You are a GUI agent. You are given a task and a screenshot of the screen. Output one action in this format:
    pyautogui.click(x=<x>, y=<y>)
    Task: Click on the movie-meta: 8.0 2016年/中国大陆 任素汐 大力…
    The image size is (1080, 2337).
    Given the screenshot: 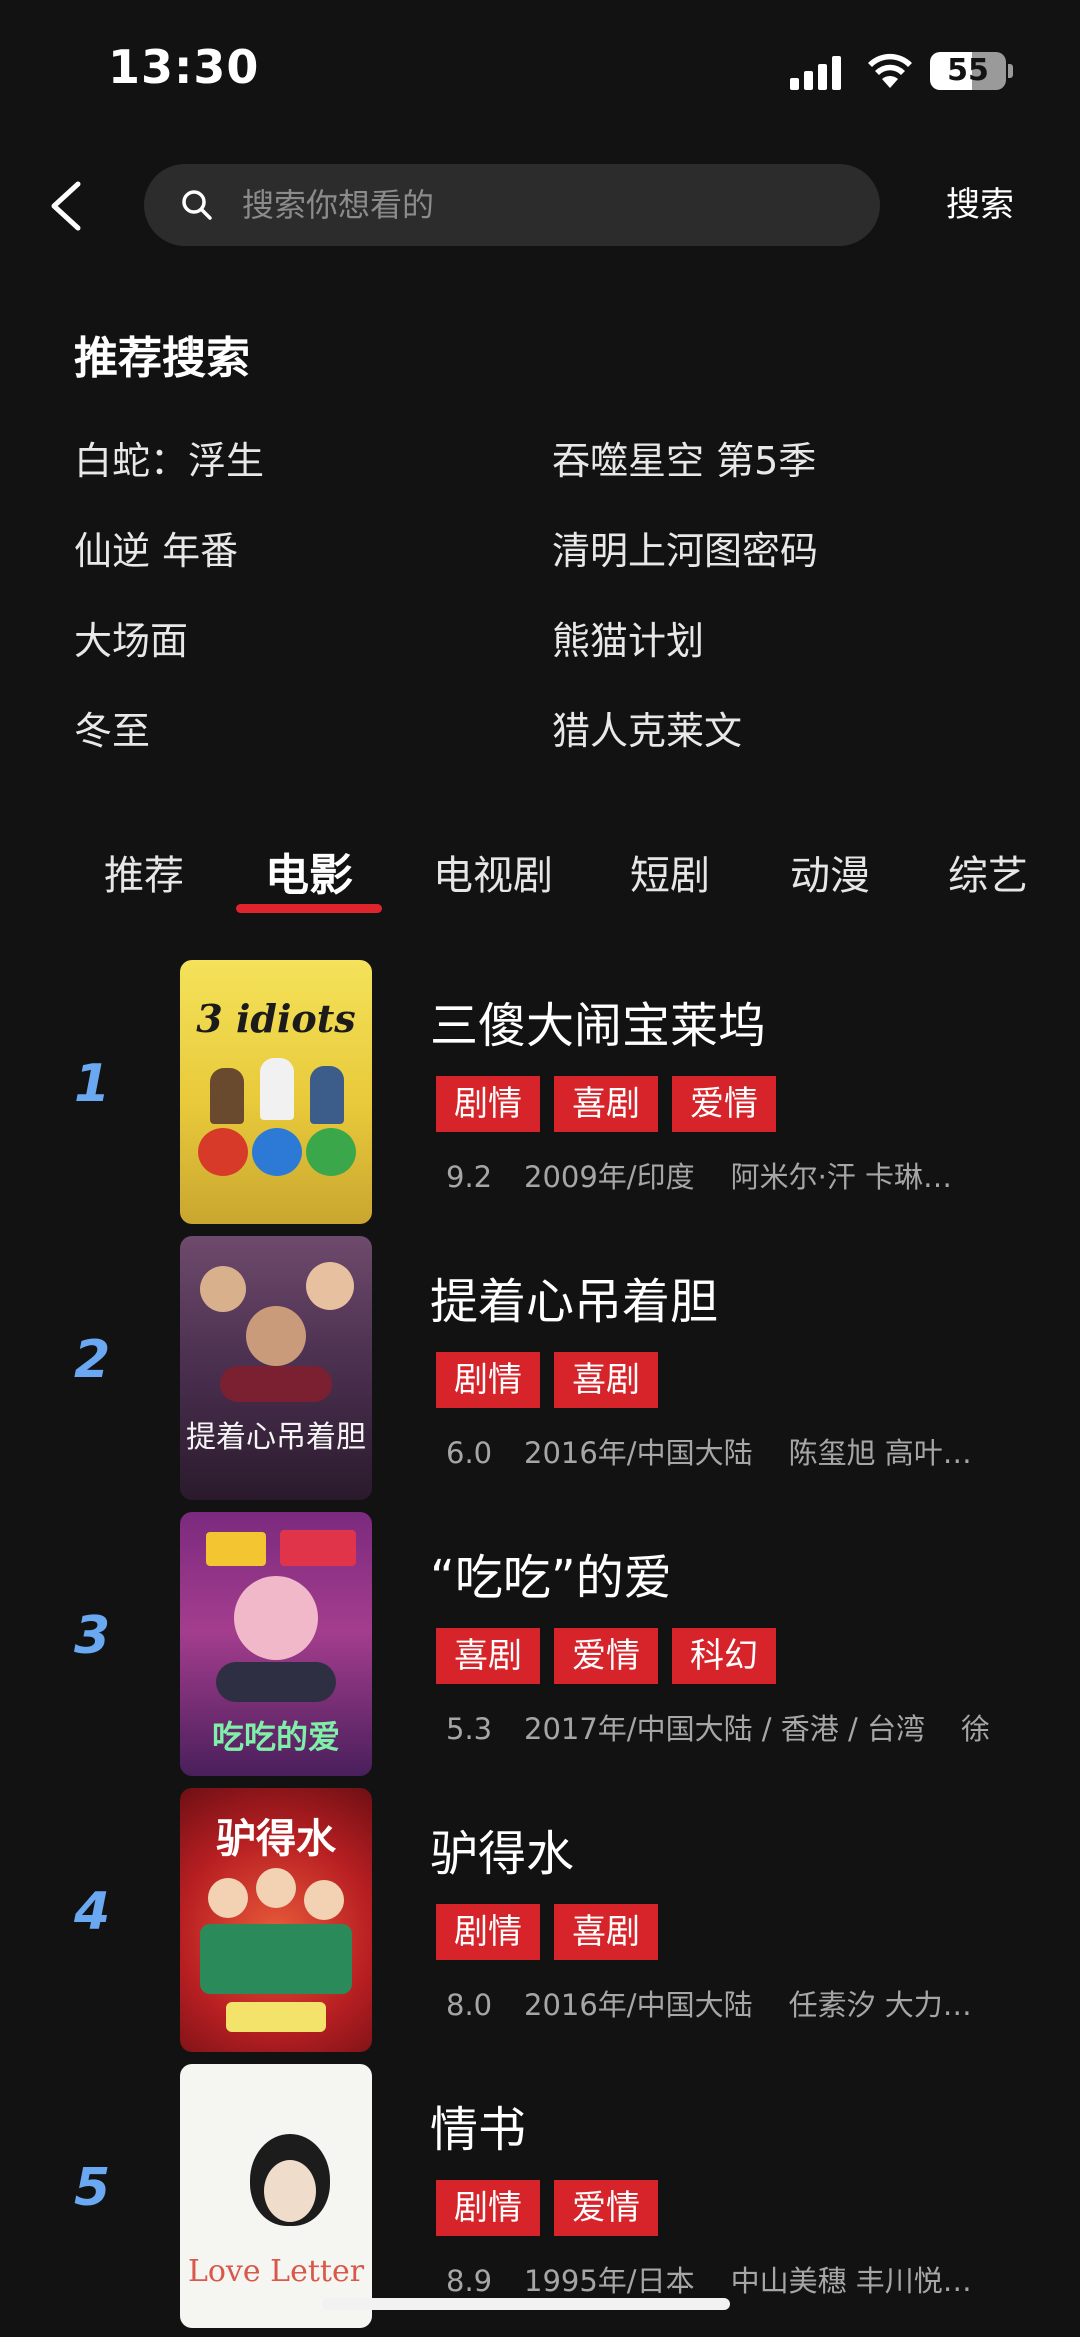 What is the action you would take?
    pyautogui.click(x=721, y=2003)
    